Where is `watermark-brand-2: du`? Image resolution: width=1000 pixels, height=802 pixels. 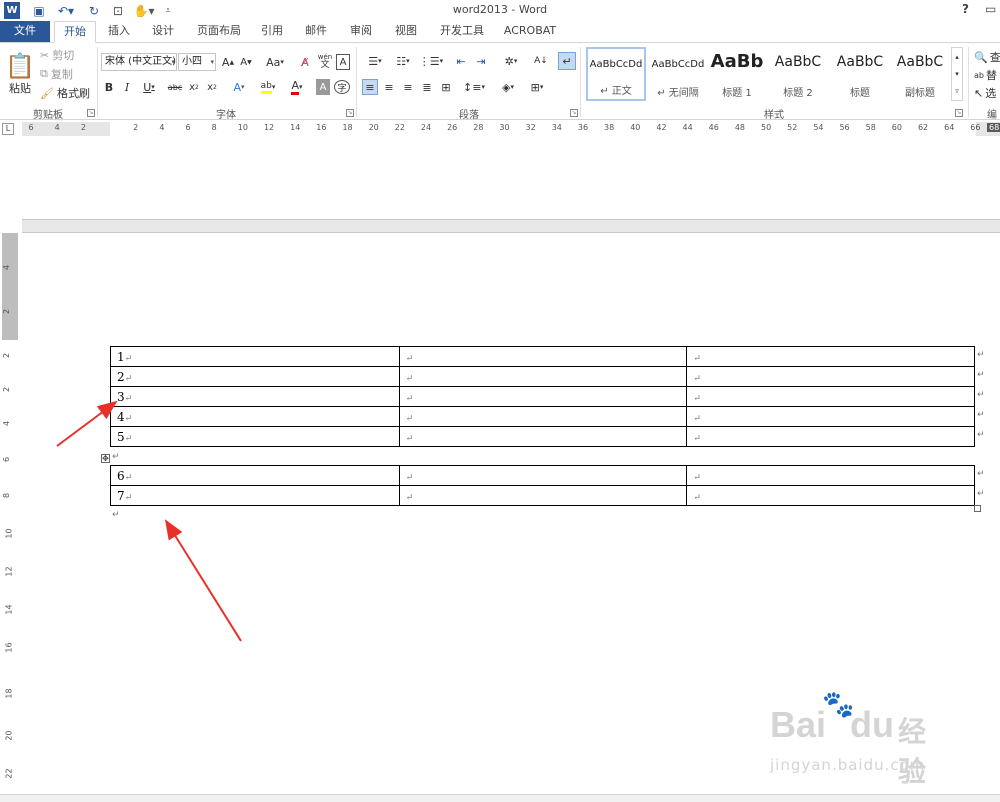
watermark-brand-2: du is located at coordinates (872, 724).